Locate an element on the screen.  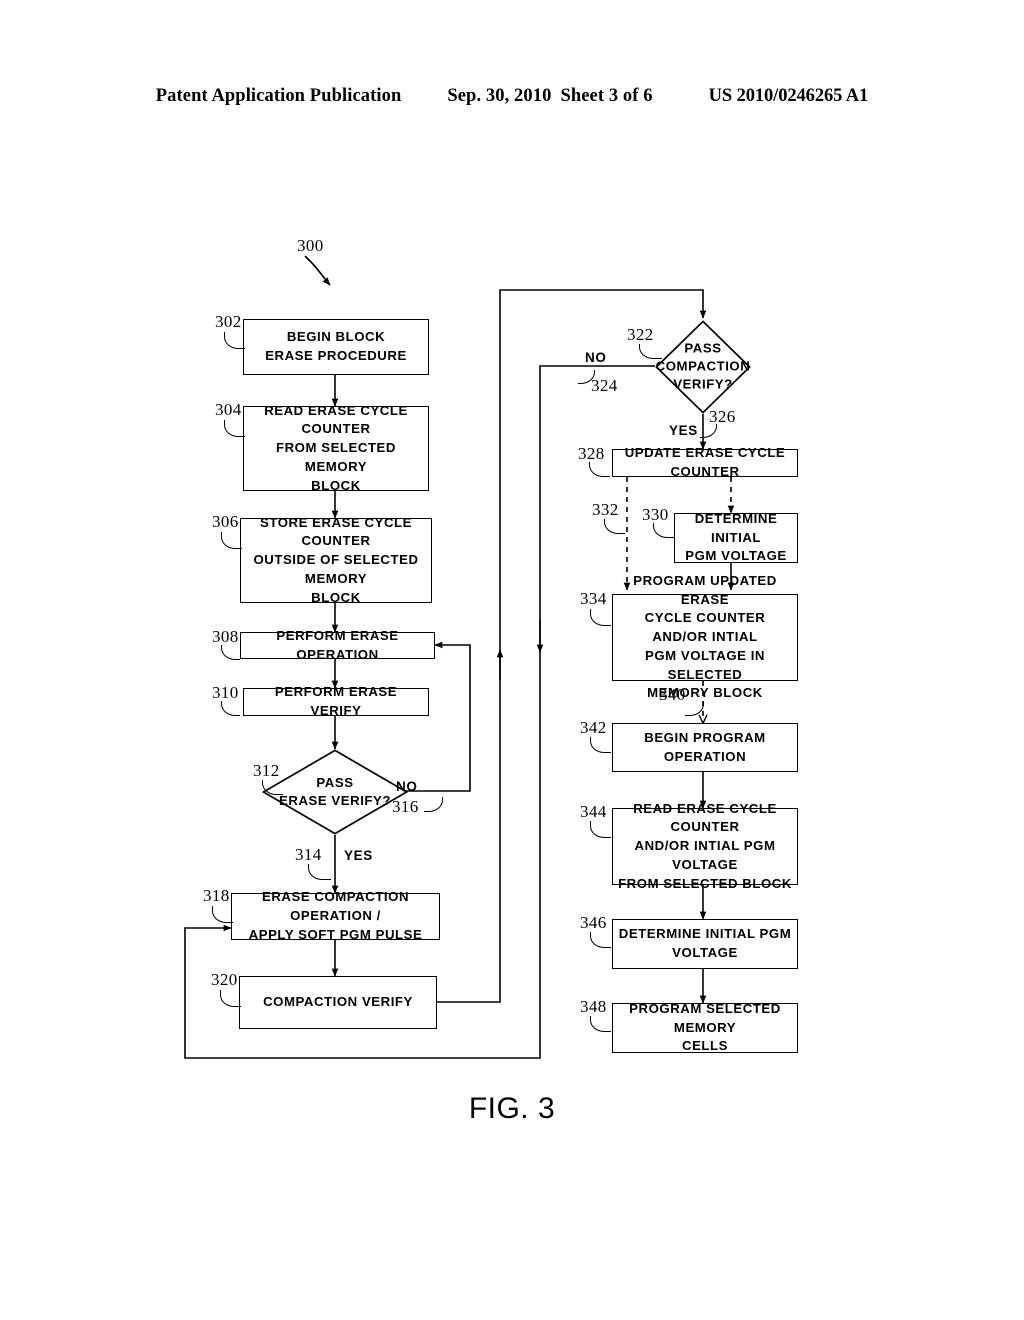
node-328-label: UPDATE ERASE CYCLE COUNTER is located at coordinates (705, 462).